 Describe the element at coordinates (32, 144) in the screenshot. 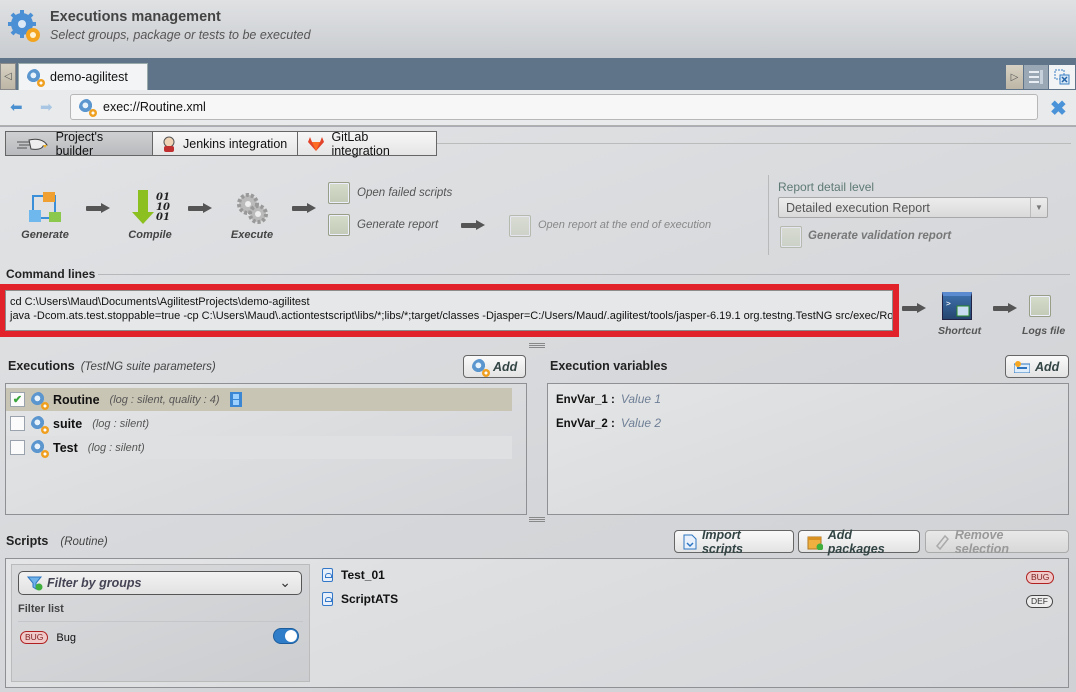

I see `eagle-icon` at that location.